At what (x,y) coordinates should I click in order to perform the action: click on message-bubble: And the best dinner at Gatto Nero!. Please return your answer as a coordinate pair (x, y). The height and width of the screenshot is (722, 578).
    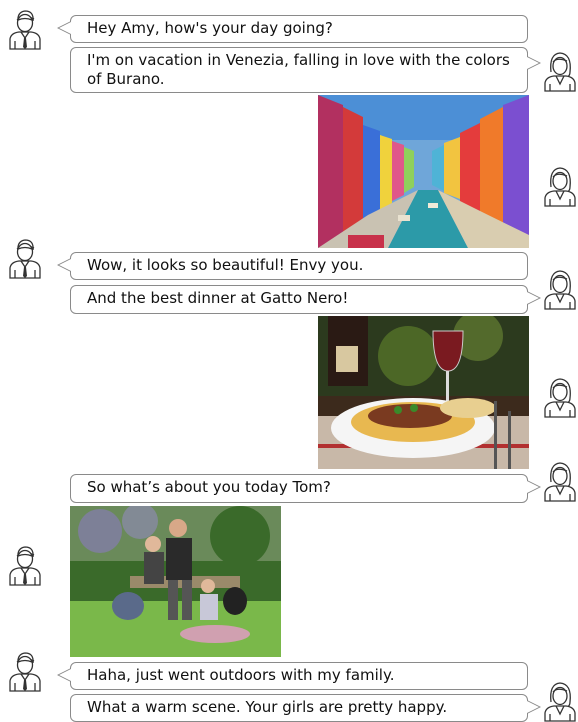
    Looking at the image, I should click on (299, 299).